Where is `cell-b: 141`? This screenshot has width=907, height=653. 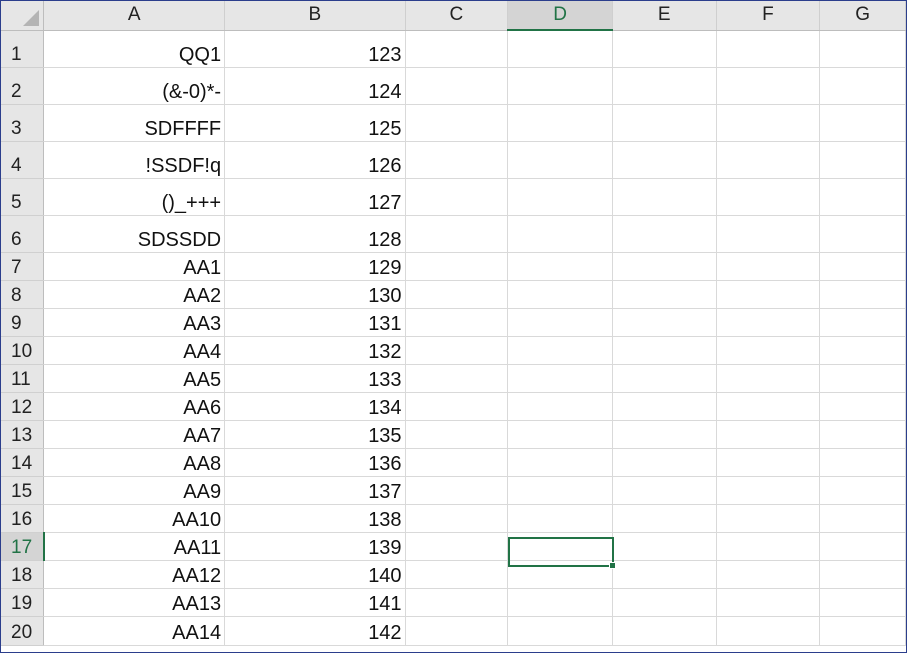
cell-b: 141 is located at coordinates (315, 602).